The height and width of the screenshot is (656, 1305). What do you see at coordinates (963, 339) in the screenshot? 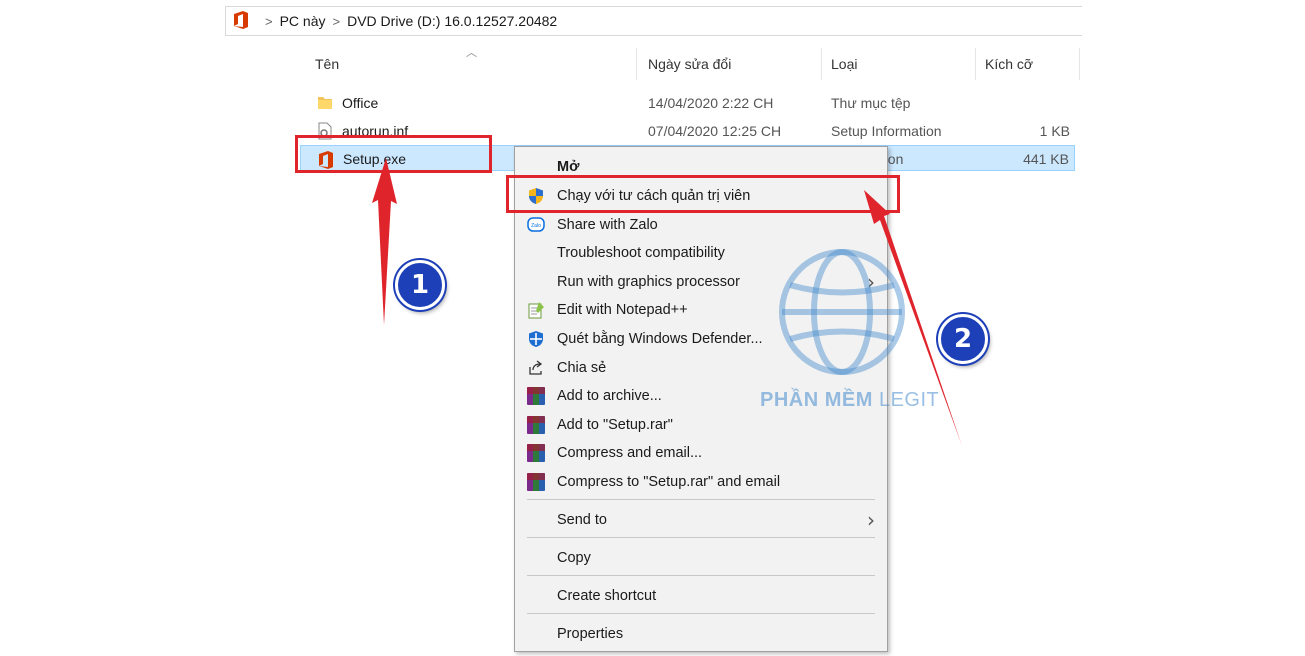
I see `step-badge-2: 2` at bounding box center [963, 339].